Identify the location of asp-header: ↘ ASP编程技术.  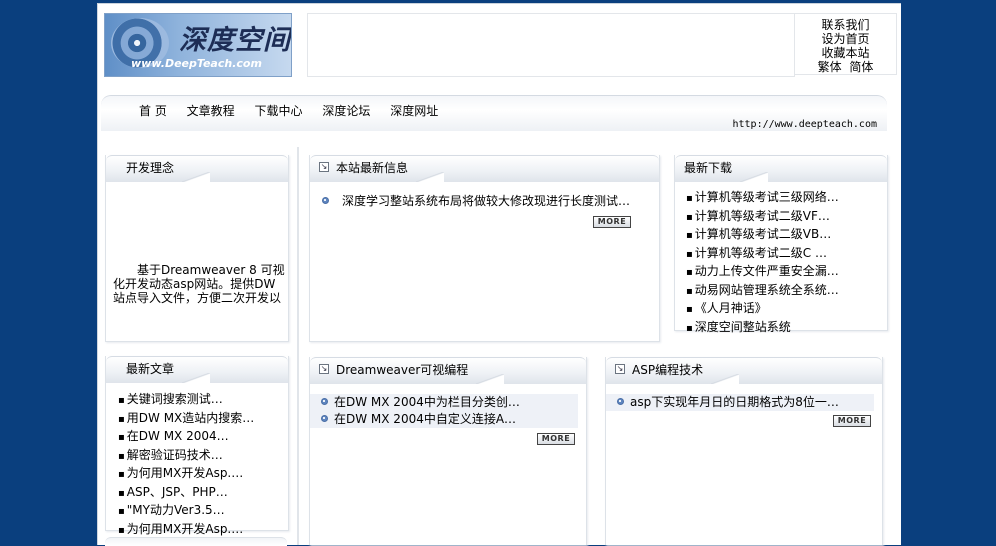
(744, 370).